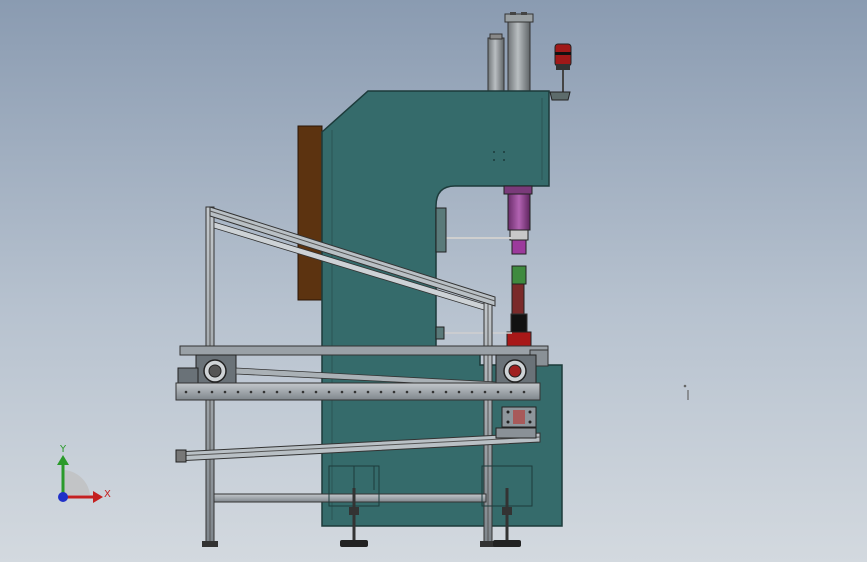  I want to click on z-axis-dot, so click(63, 497).